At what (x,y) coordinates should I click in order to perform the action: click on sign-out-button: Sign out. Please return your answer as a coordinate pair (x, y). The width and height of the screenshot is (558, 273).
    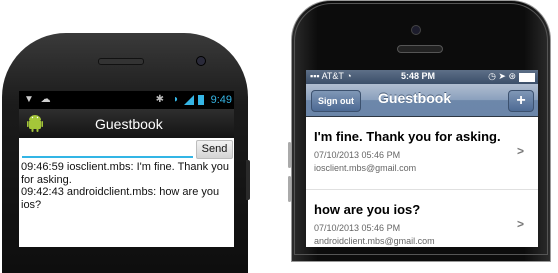
    Looking at the image, I should click on (336, 101).